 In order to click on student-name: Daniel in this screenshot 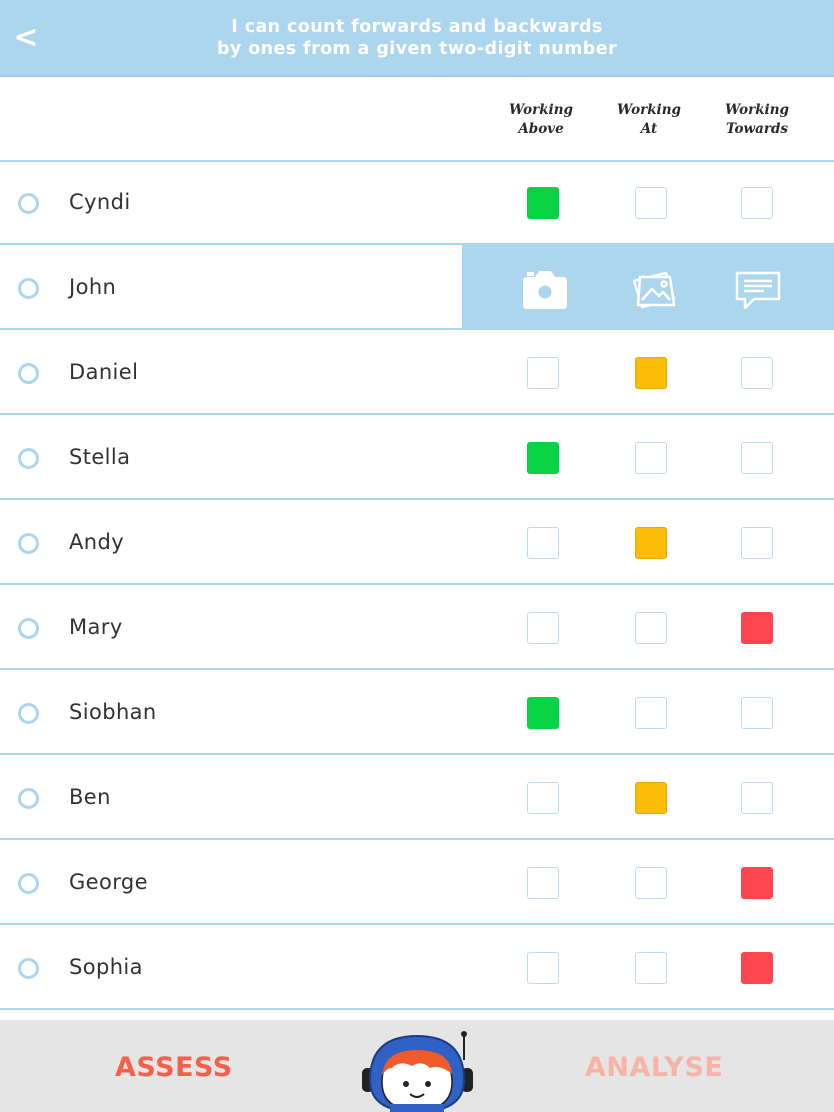, I will do `click(103, 372)`.